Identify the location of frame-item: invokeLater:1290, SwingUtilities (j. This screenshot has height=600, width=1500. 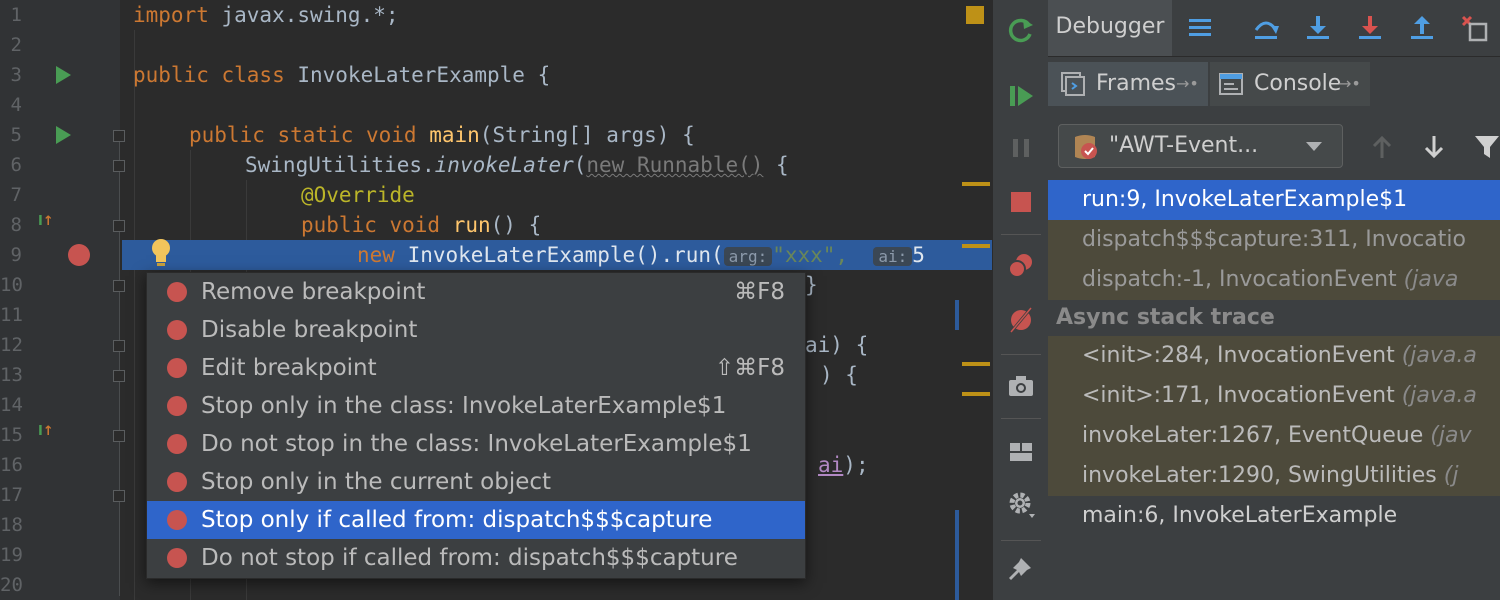
(1274, 476).